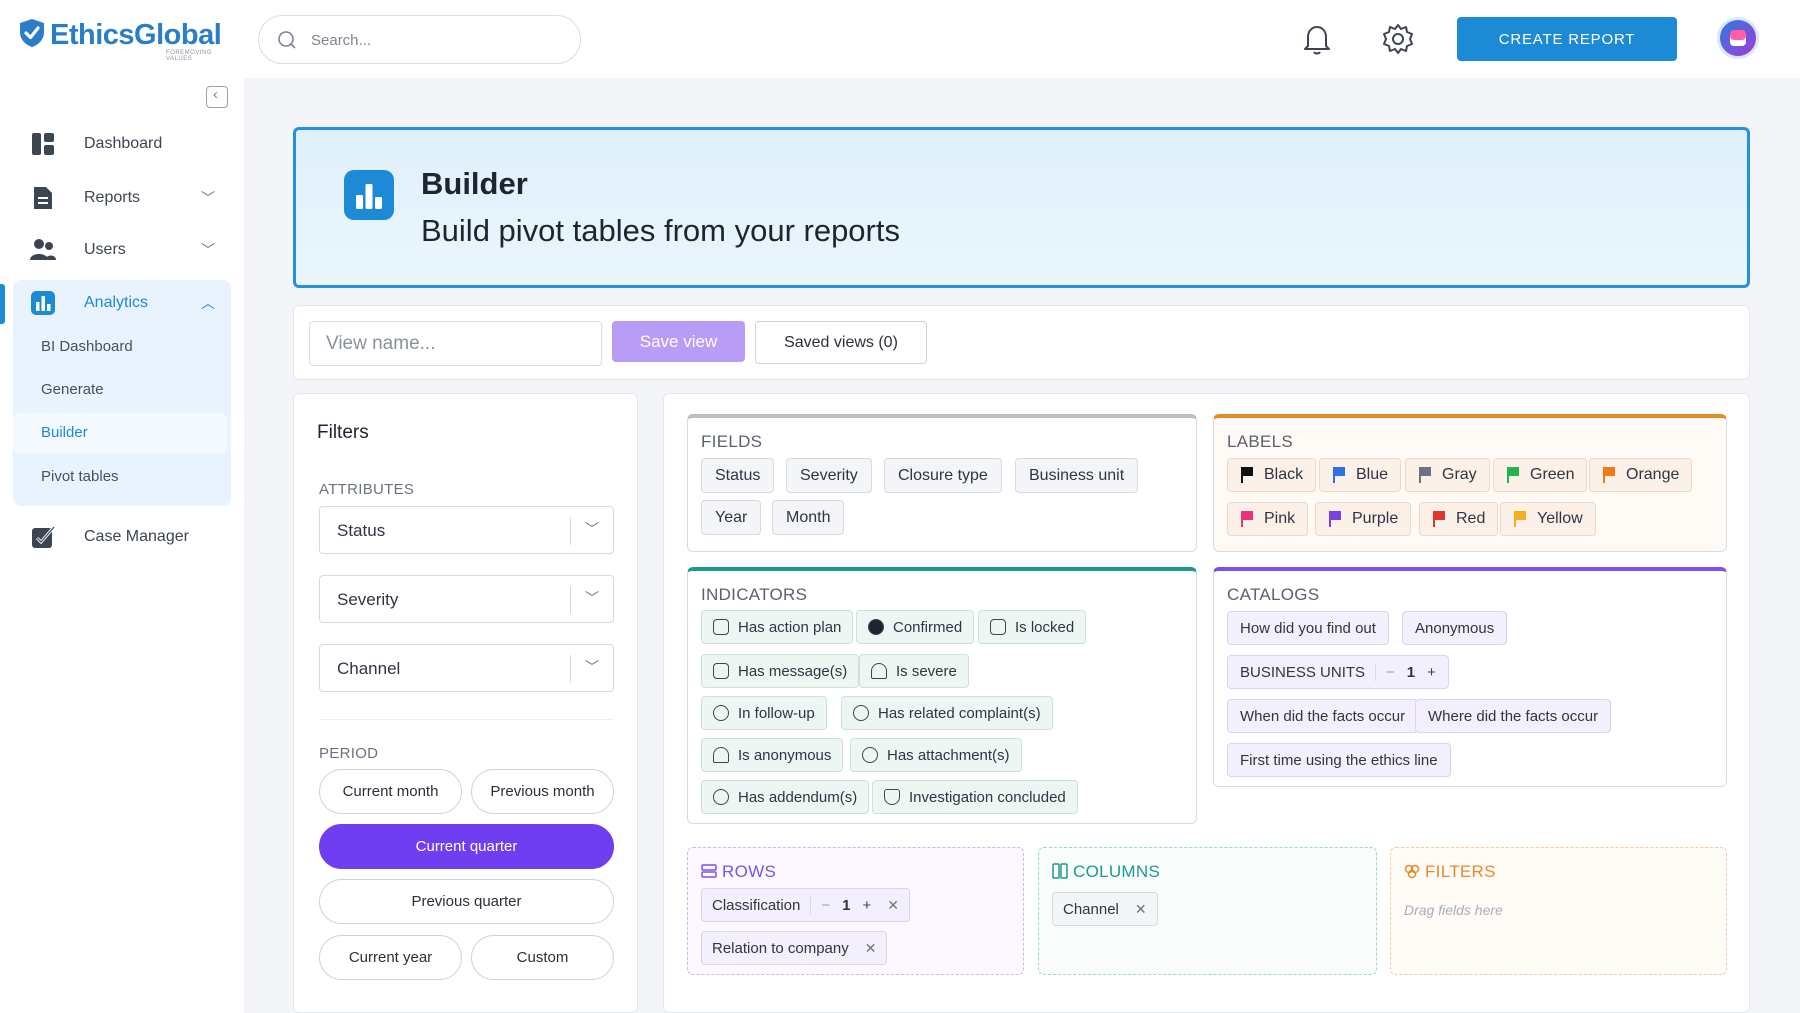 The image size is (1800, 1013). I want to click on indicator-chip: Has action plan, so click(777, 627).